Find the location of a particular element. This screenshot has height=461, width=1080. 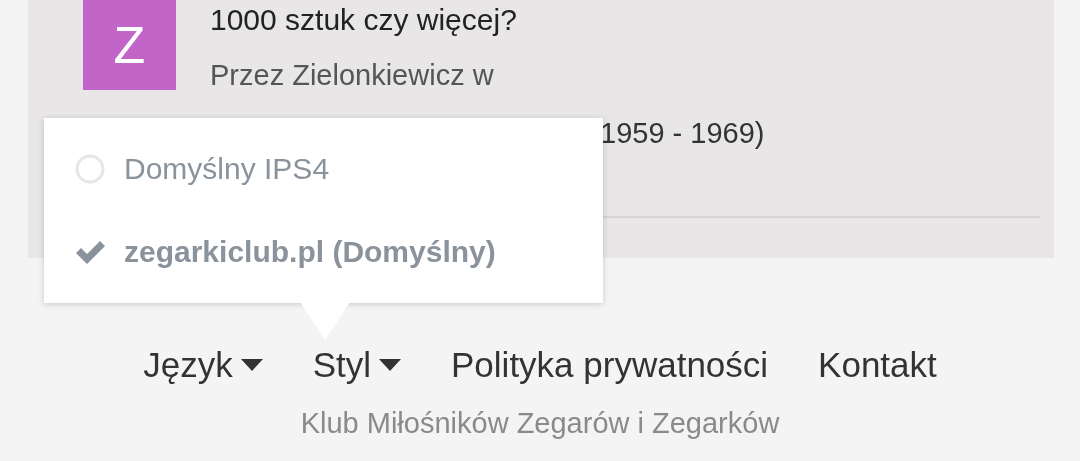

check-icon is located at coordinates (90, 251).